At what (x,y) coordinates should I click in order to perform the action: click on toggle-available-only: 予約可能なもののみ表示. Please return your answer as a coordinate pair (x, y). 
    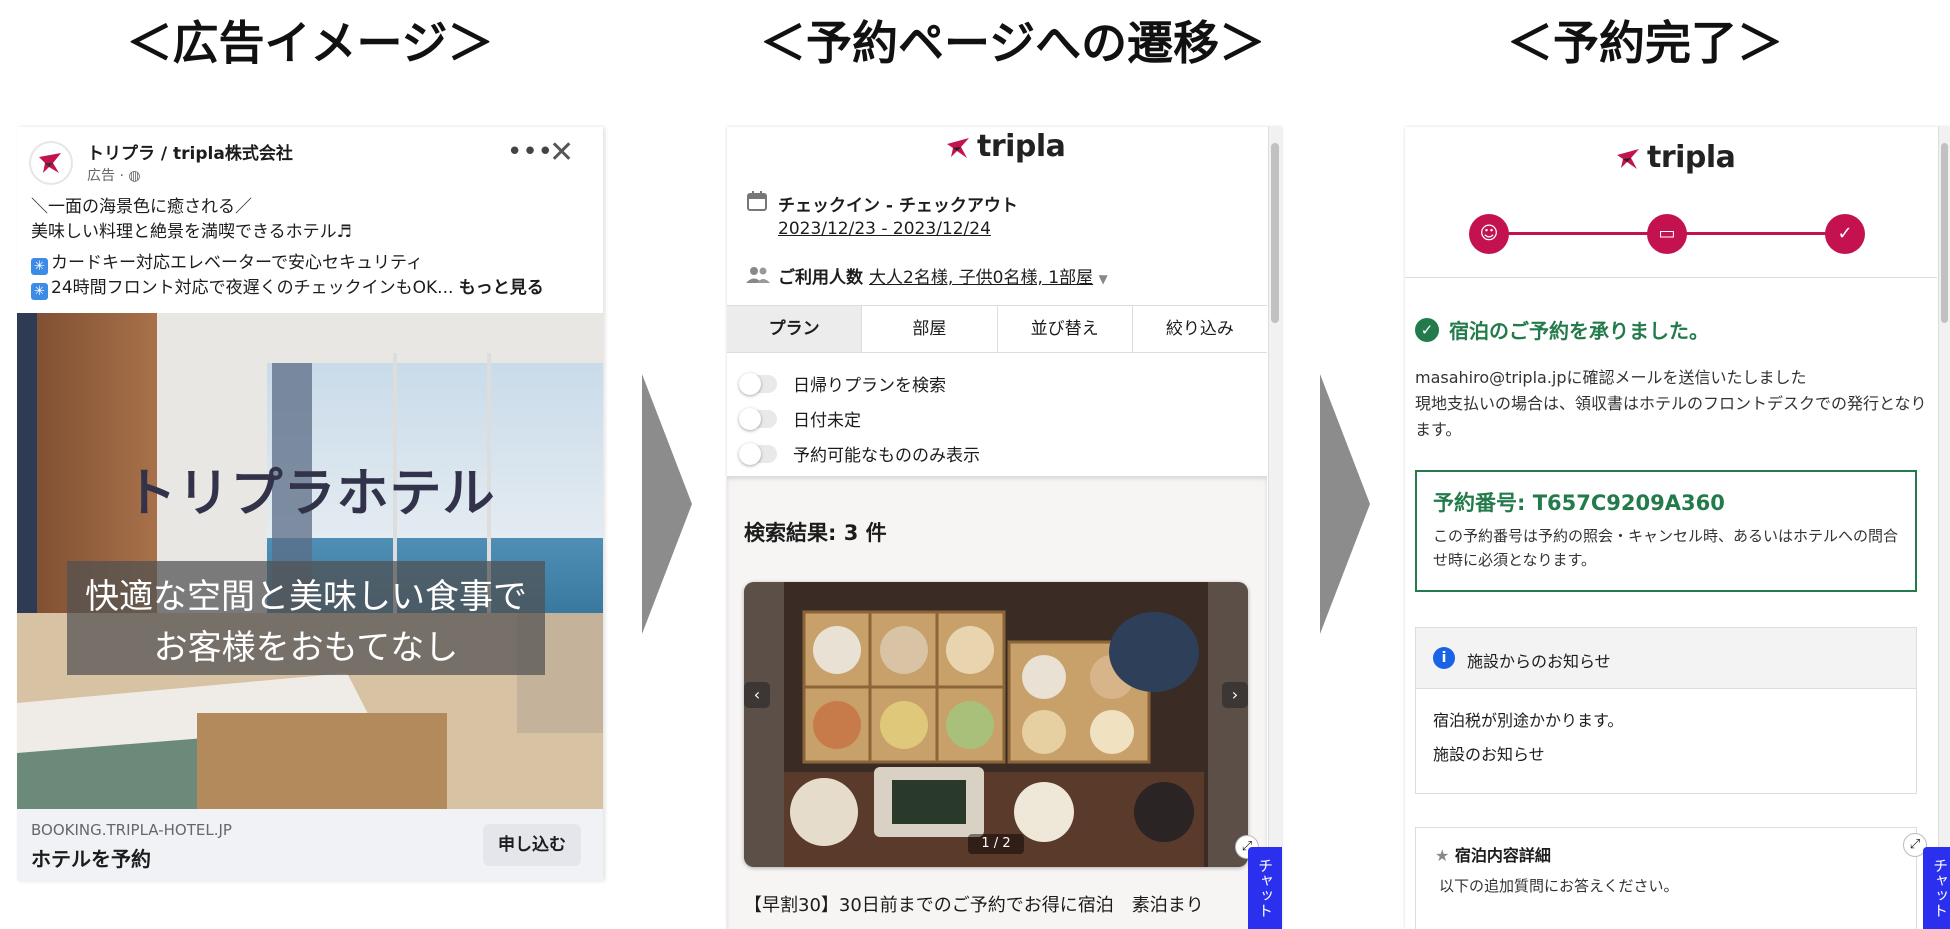
    Looking at the image, I should click on (859, 453).